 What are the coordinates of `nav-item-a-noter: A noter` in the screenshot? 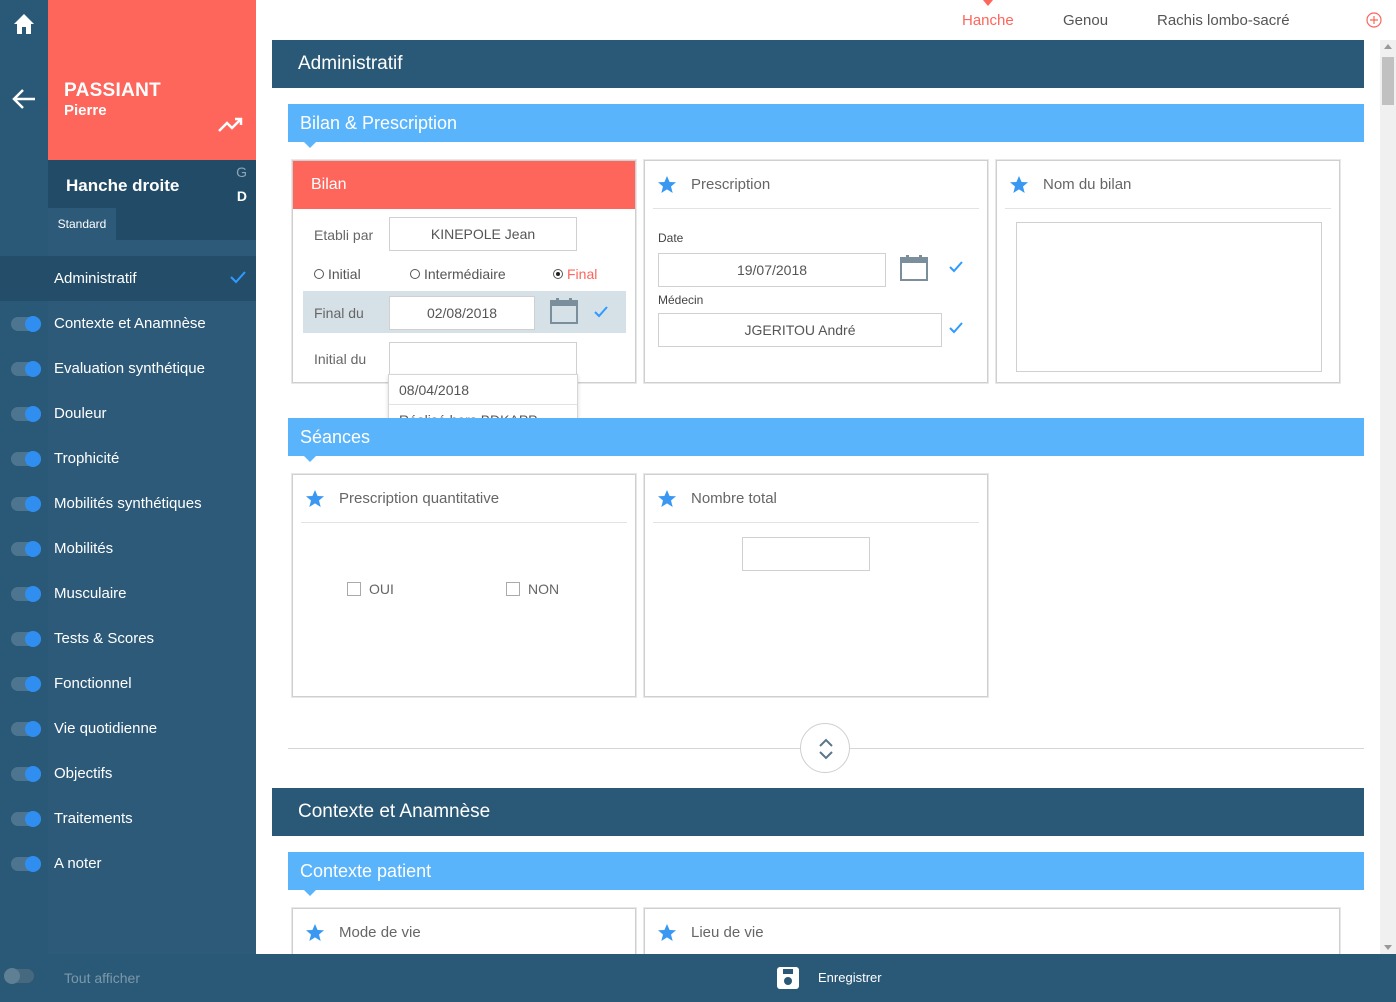 It's located at (152, 863).